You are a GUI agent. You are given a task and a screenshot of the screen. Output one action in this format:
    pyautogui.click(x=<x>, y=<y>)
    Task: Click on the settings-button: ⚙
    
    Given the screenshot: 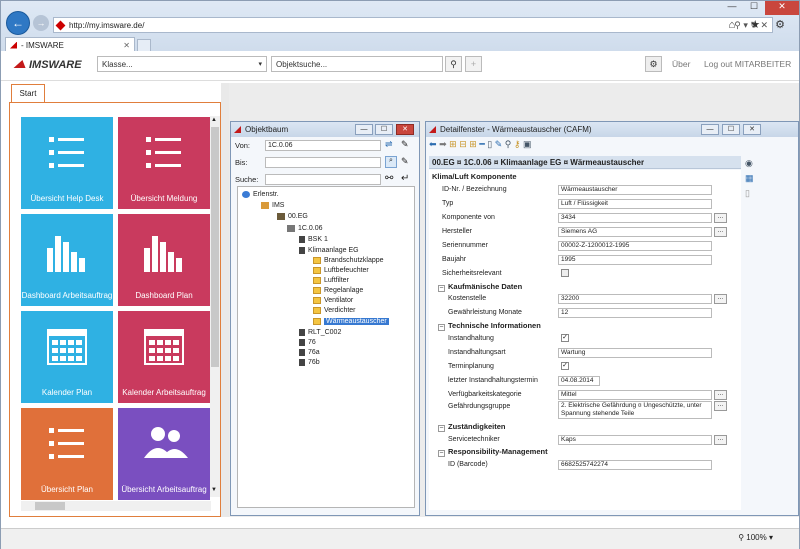 What is the action you would take?
    pyautogui.click(x=653, y=64)
    